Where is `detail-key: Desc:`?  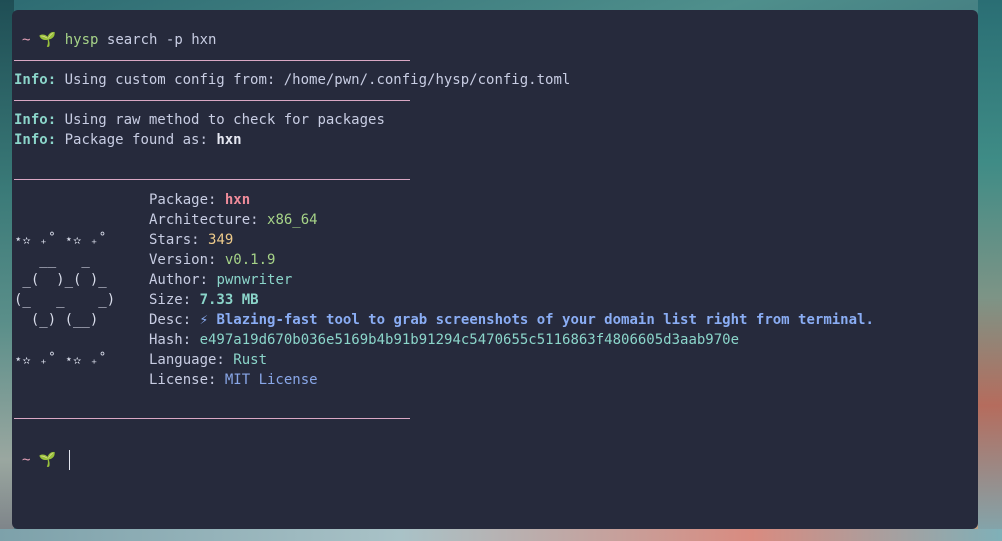
detail-key: Desc: is located at coordinates (174, 320).